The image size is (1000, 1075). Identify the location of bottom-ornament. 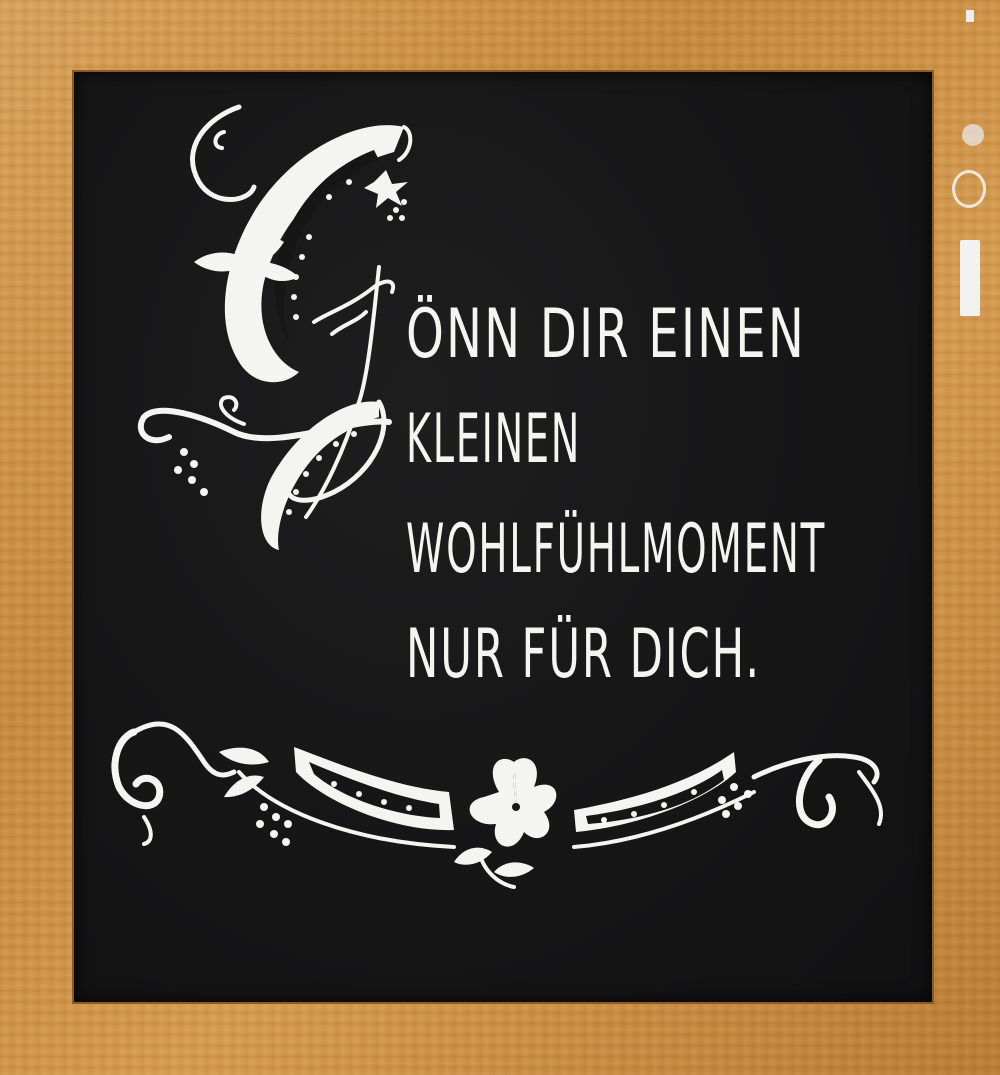
(497, 805).